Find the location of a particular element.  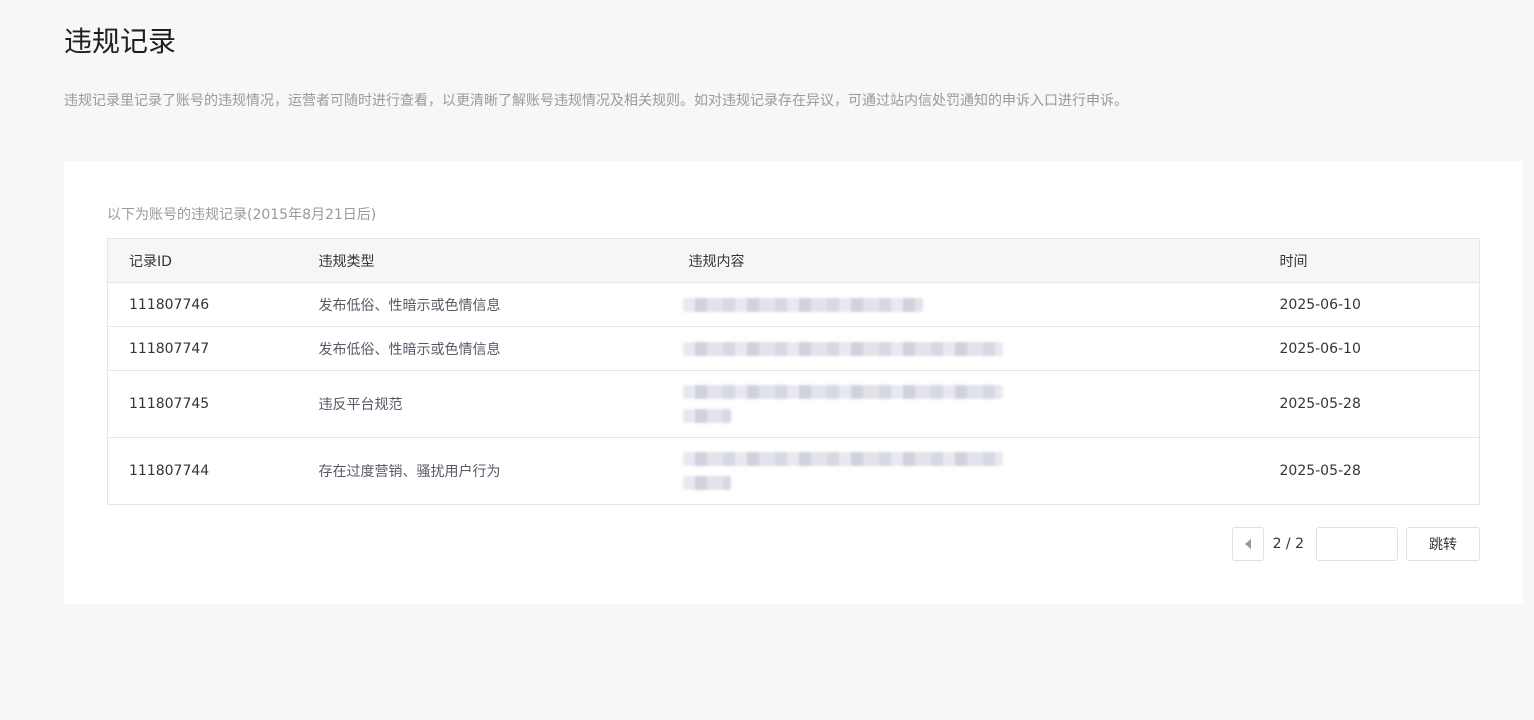

table-row: 111807745 违反平台规范 2025-05-28 is located at coordinates (793, 404).